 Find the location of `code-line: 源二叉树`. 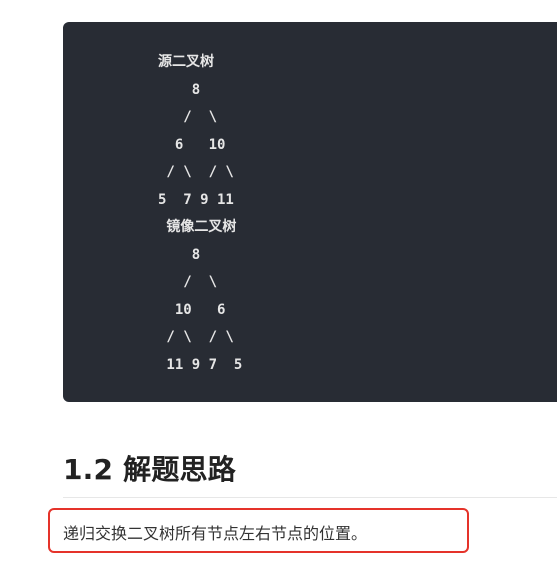

code-line: 源二叉树 is located at coordinates (186, 62).